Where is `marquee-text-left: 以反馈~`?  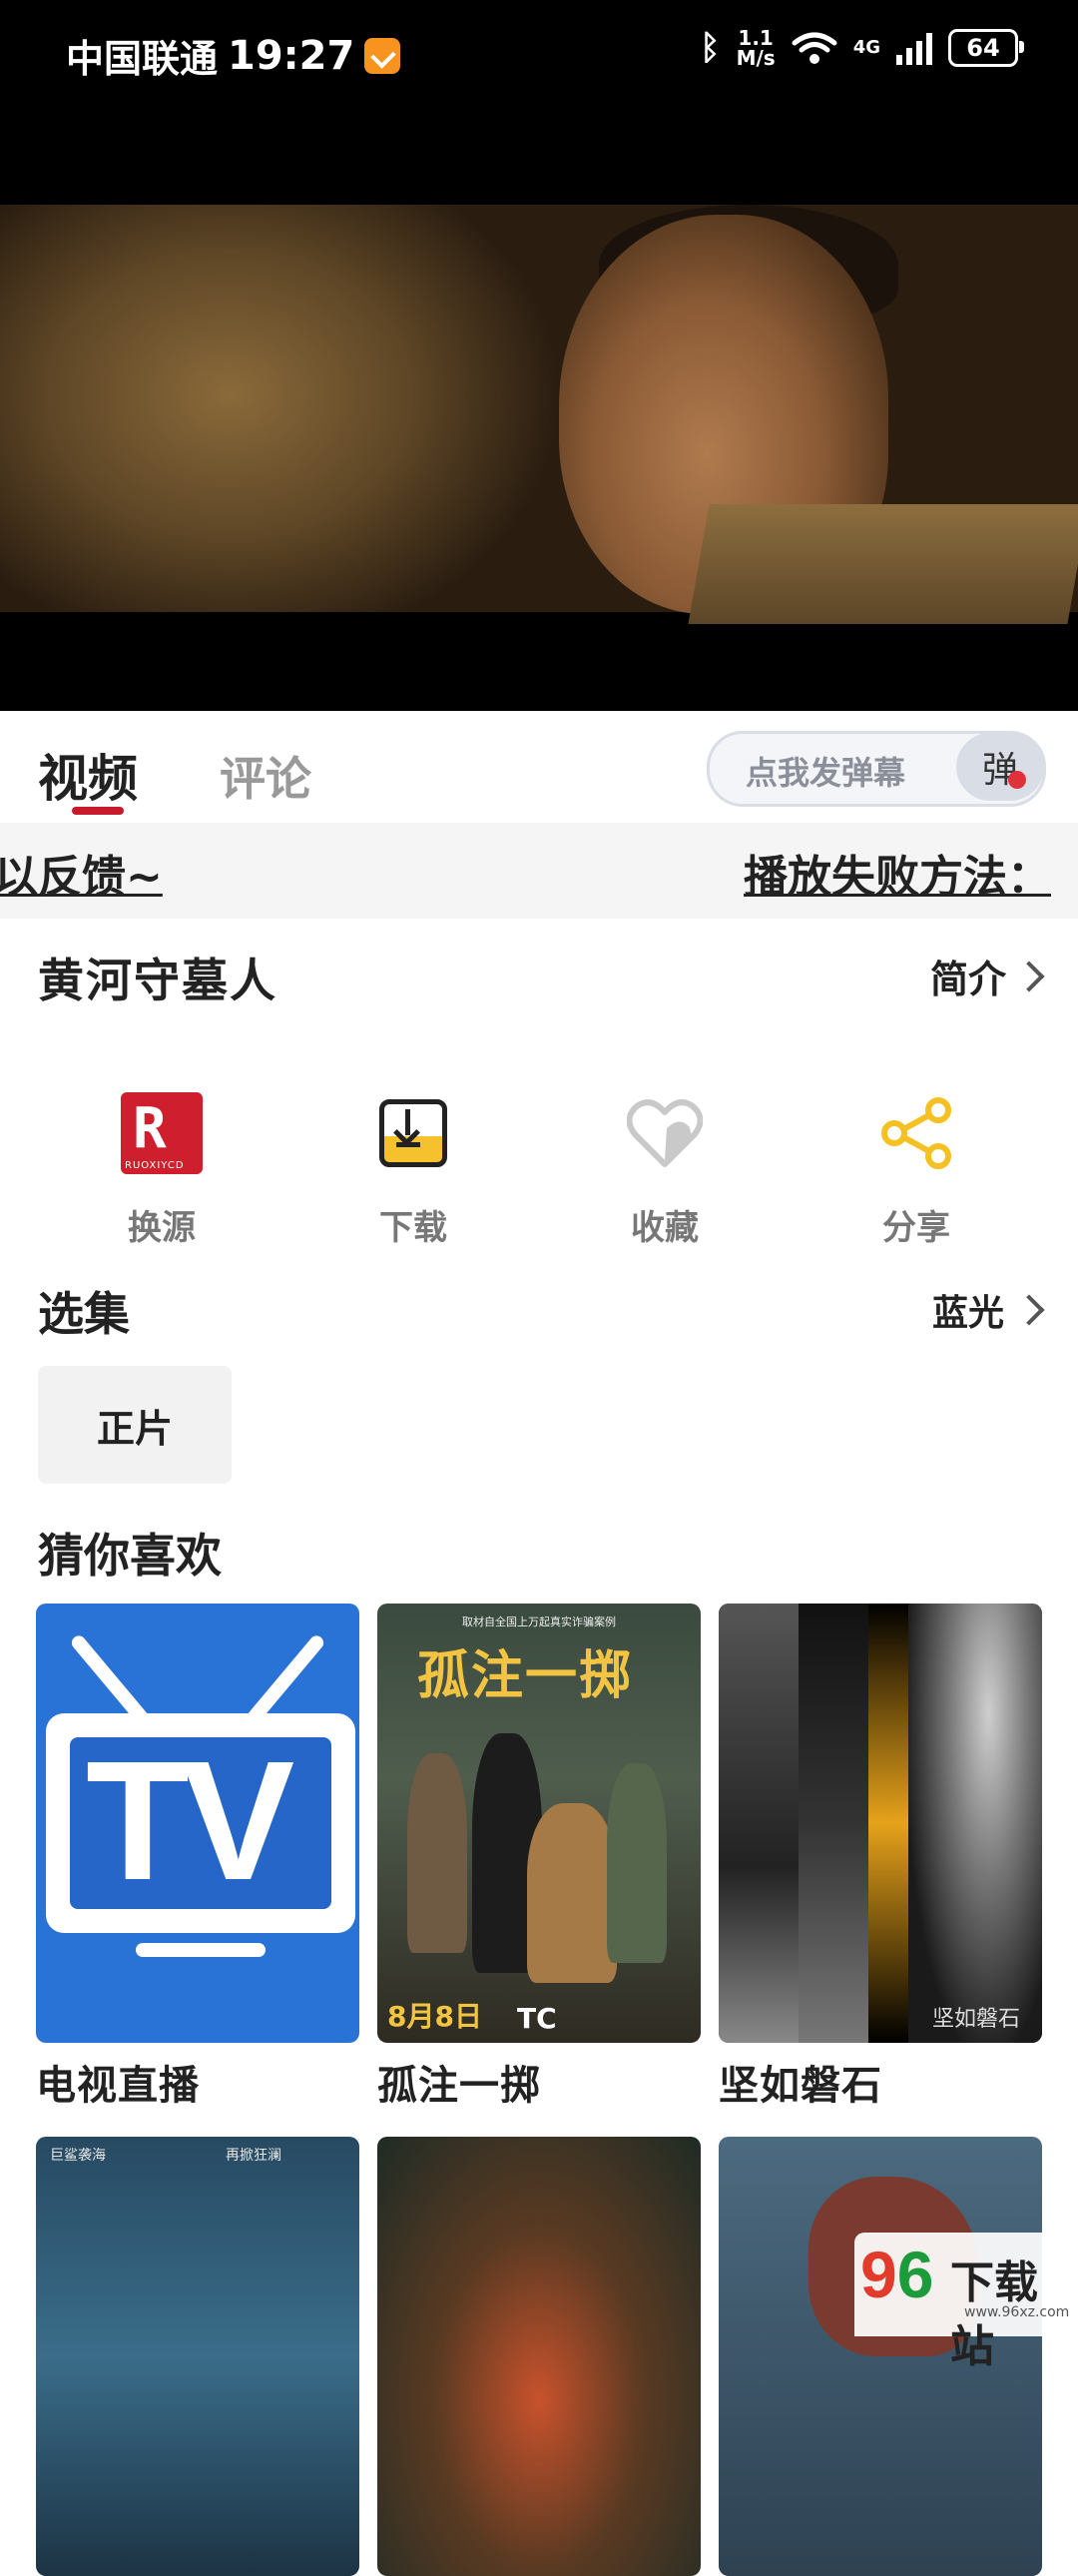
marquee-text-left: 以反馈~ is located at coordinates (81, 877).